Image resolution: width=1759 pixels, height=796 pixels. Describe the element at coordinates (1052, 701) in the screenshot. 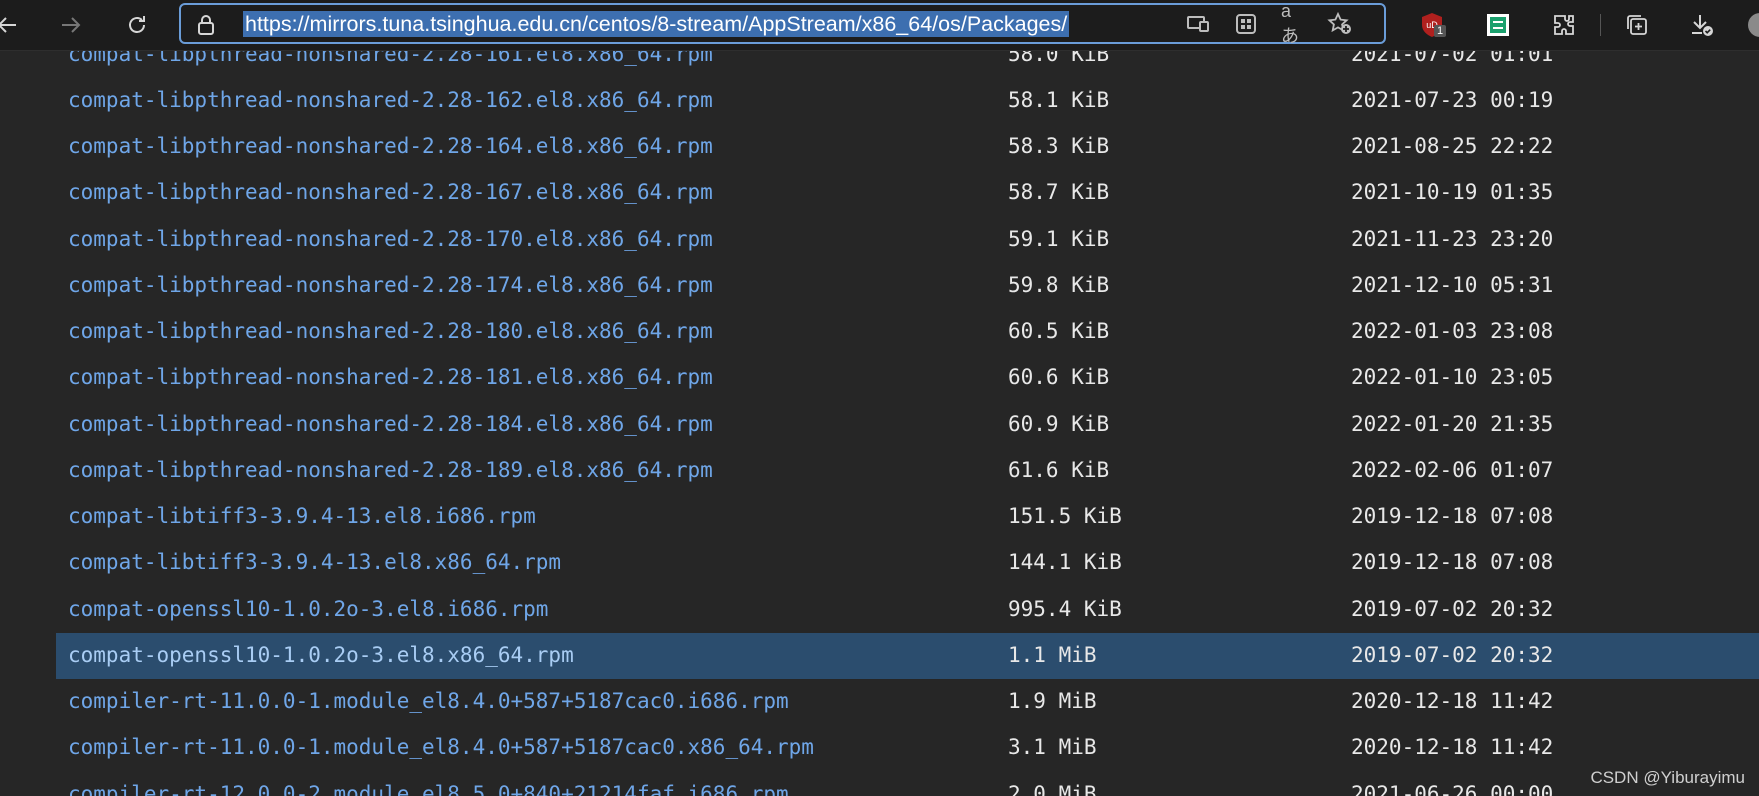

I see `file-size: 1.9 MiB` at that location.